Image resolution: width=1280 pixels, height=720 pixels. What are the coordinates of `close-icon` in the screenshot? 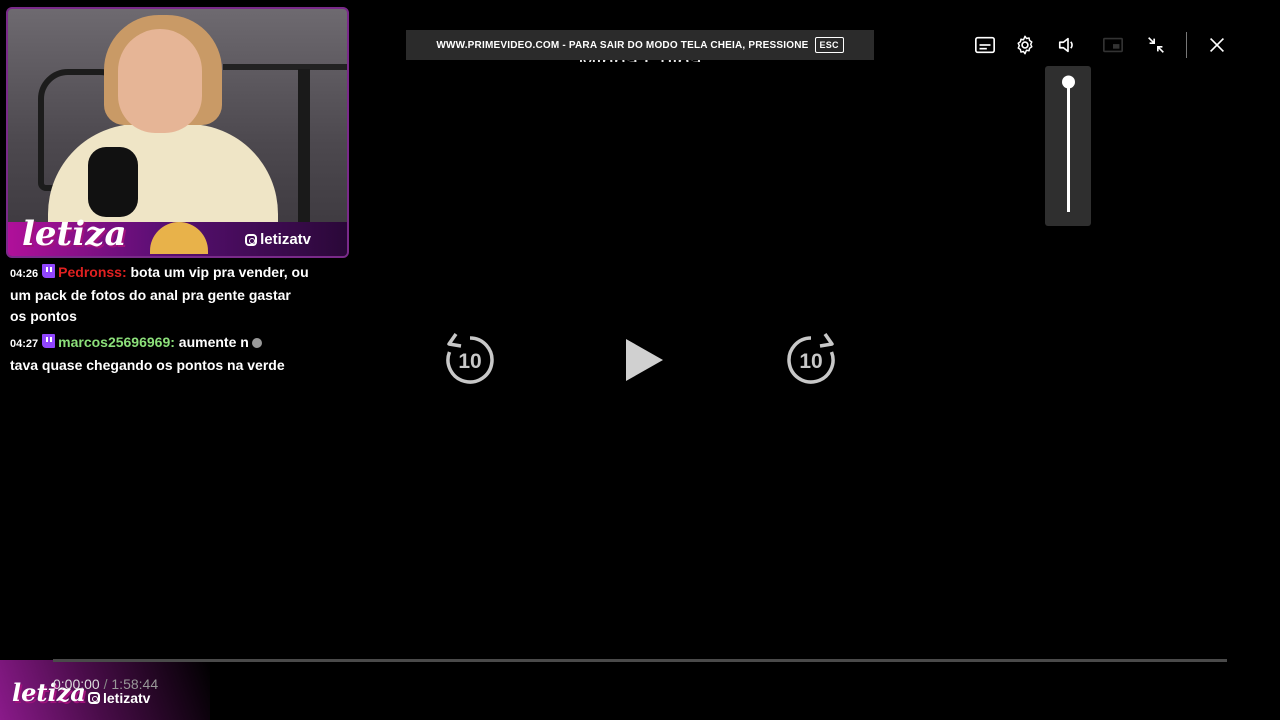 It's located at (1217, 45).